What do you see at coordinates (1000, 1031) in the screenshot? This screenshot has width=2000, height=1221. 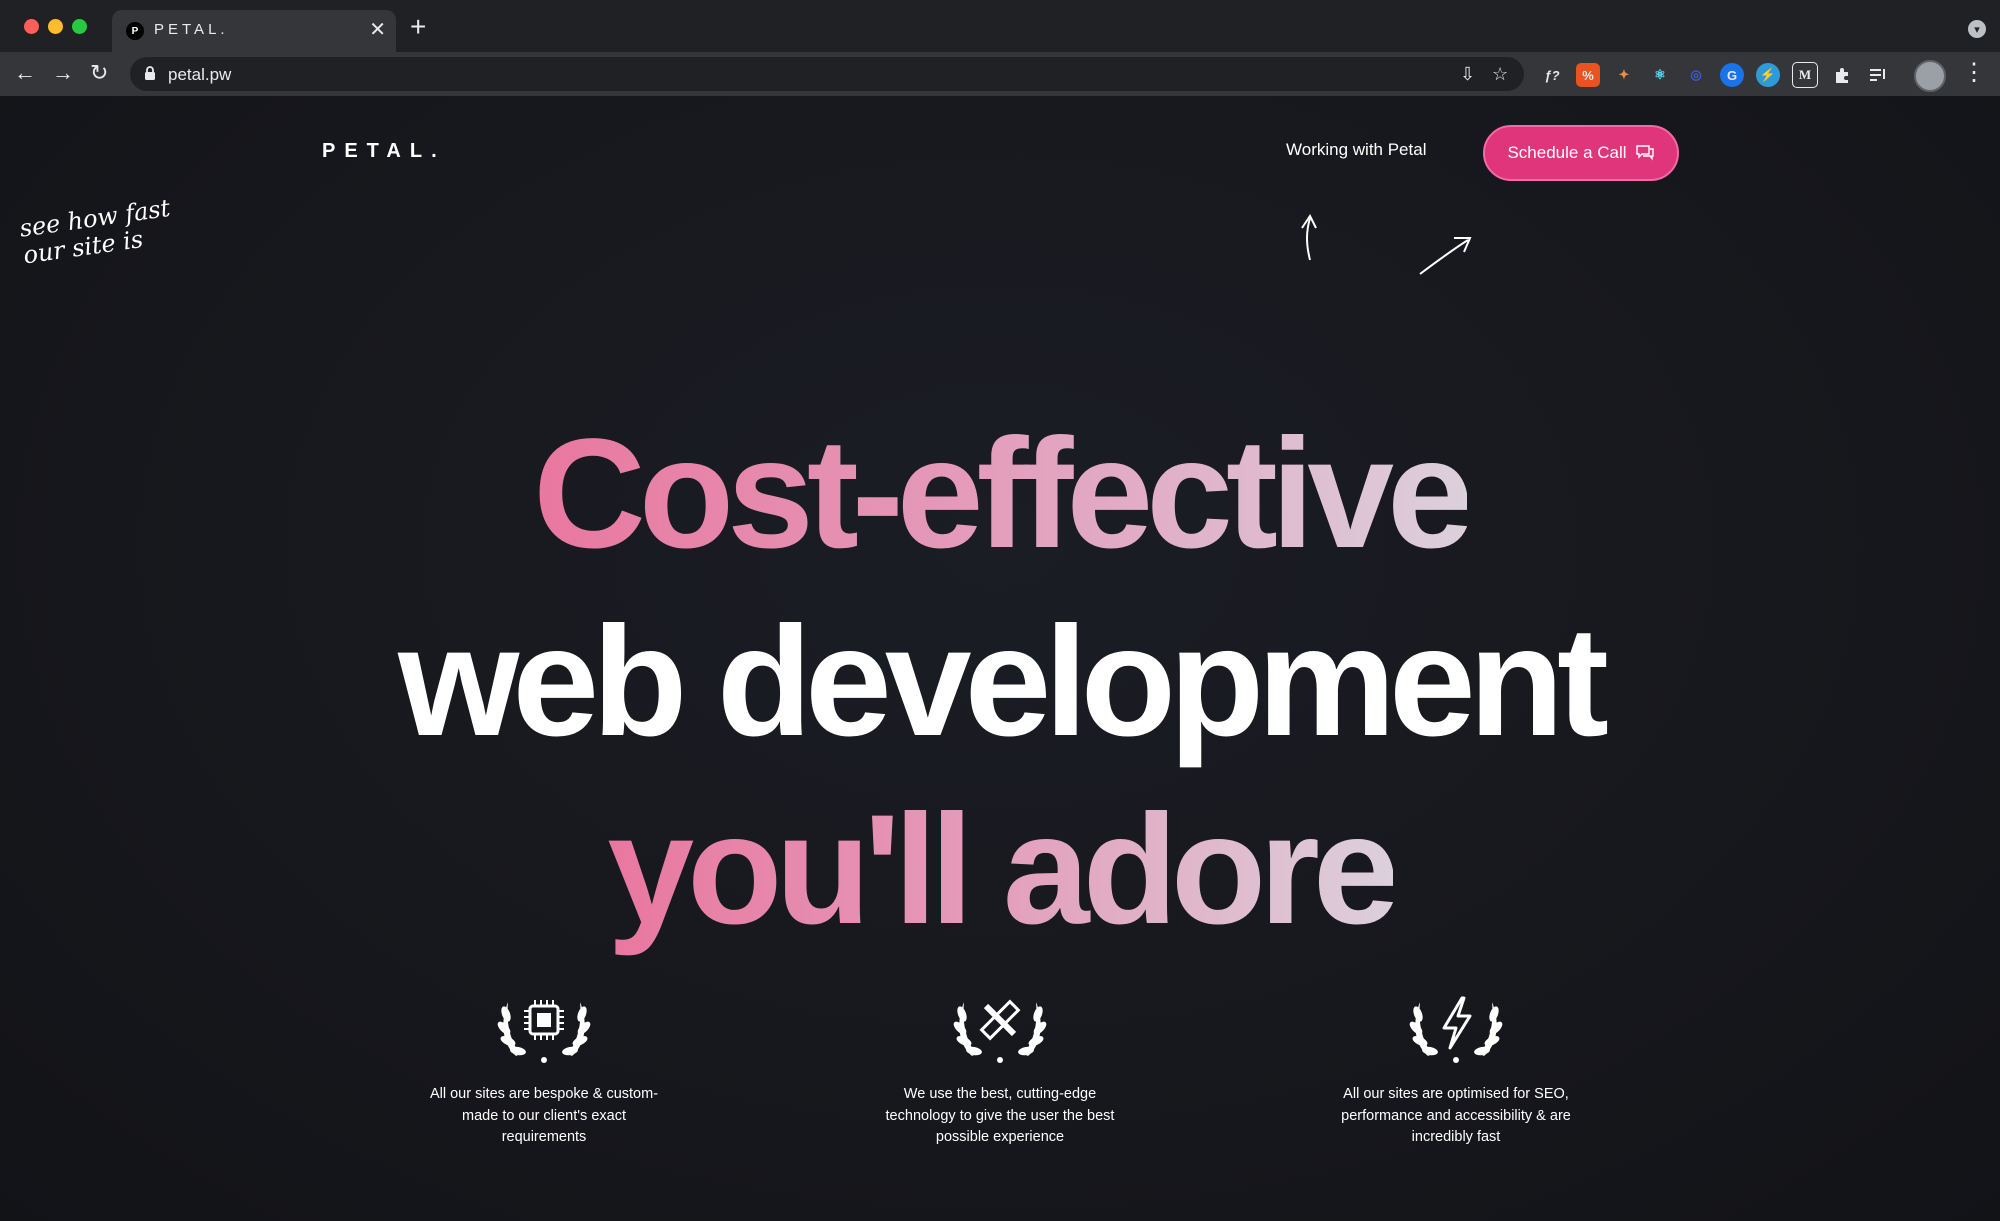 I see `tools-laurel-icon` at bounding box center [1000, 1031].